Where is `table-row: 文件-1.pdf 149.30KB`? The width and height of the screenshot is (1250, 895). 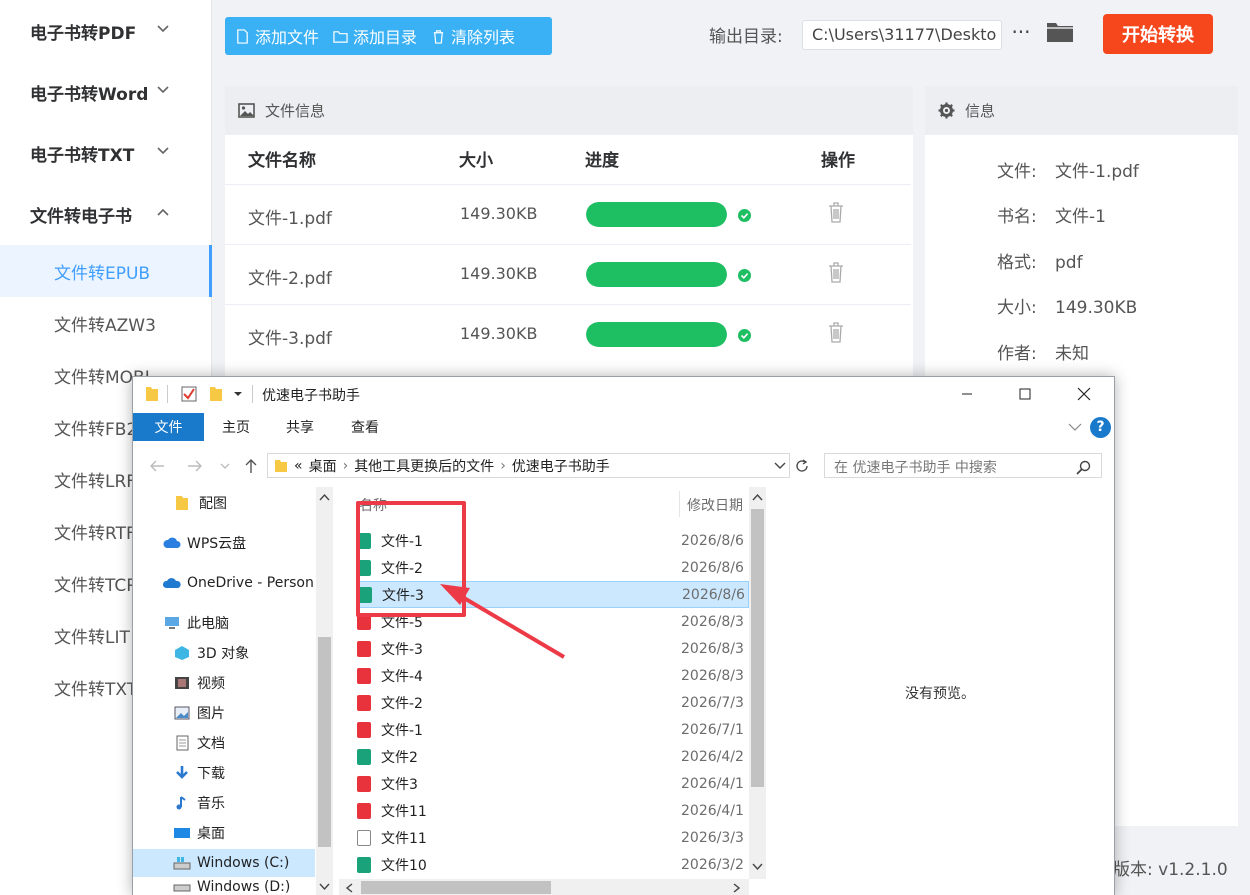
table-row: 文件-1.pdf 149.30KB is located at coordinates (568, 214).